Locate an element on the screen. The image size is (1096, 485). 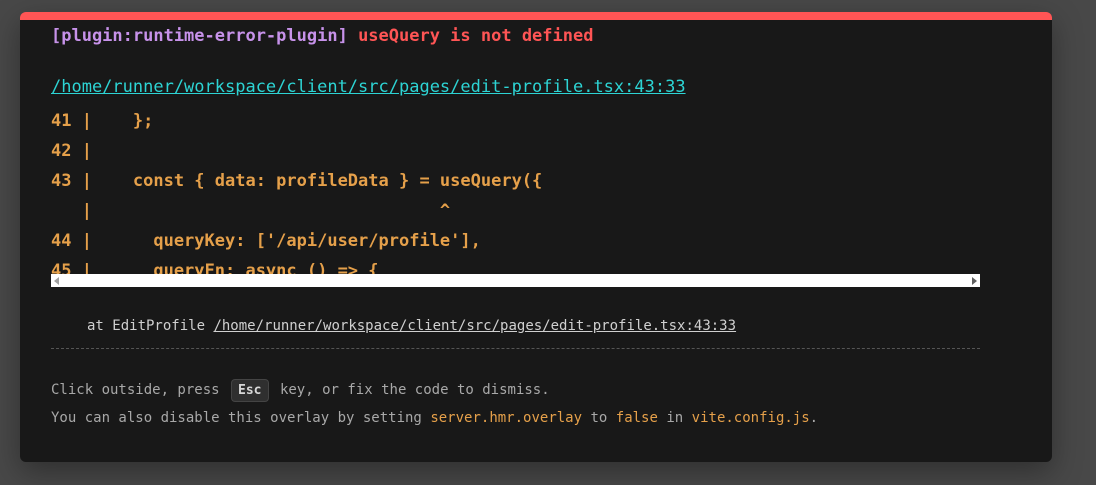
code-line: 41 | }; is located at coordinates (102, 121).